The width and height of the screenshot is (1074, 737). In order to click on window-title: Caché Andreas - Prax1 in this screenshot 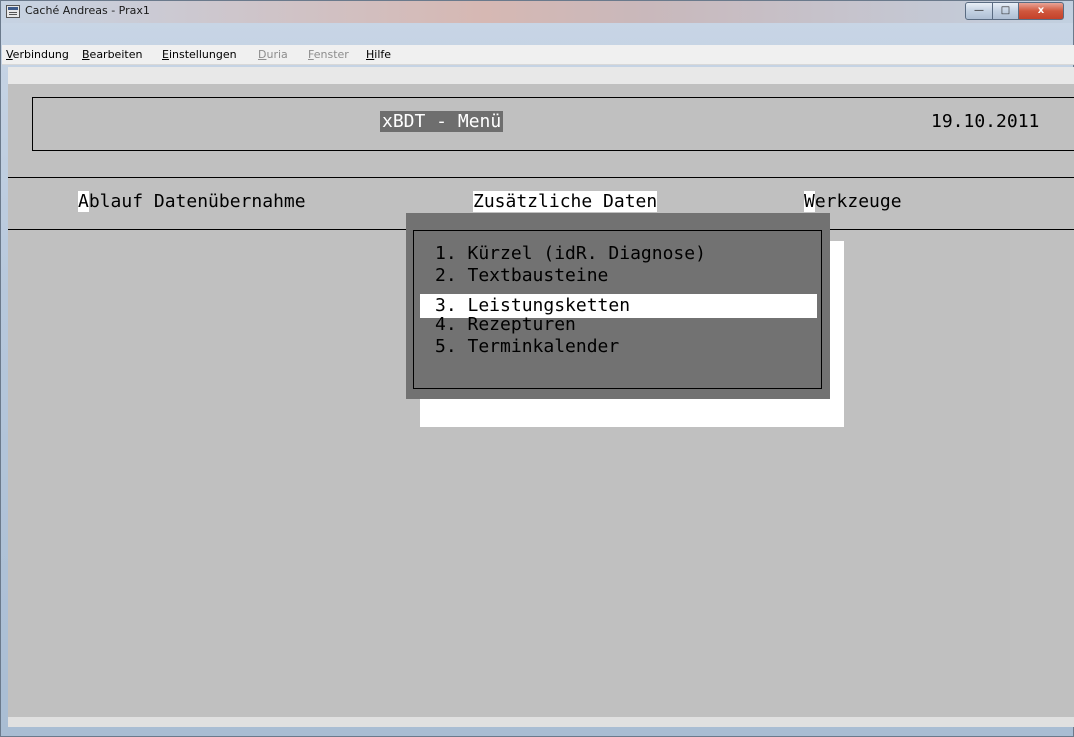, I will do `click(87, 10)`.